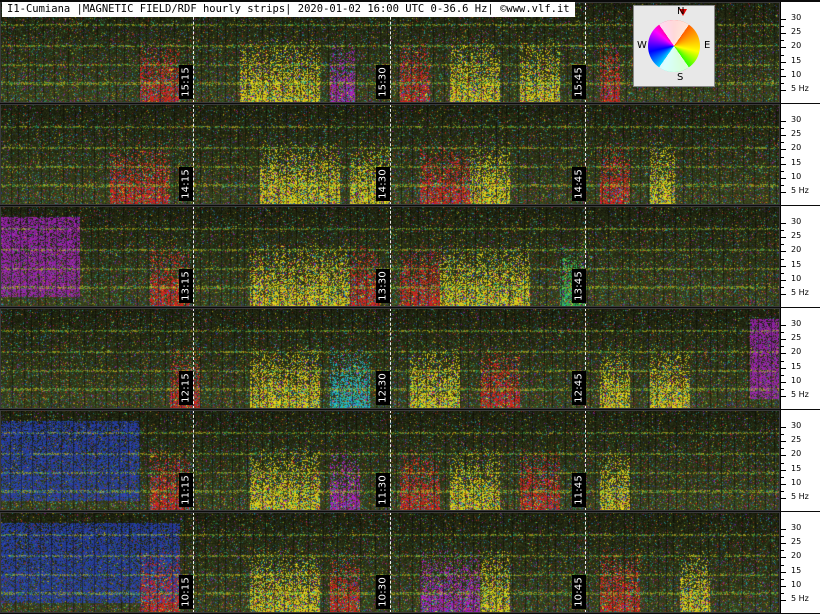 The width and height of the screenshot is (820, 614). Describe the element at coordinates (186, 286) in the screenshot. I see `time-label: 13:15` at that location.